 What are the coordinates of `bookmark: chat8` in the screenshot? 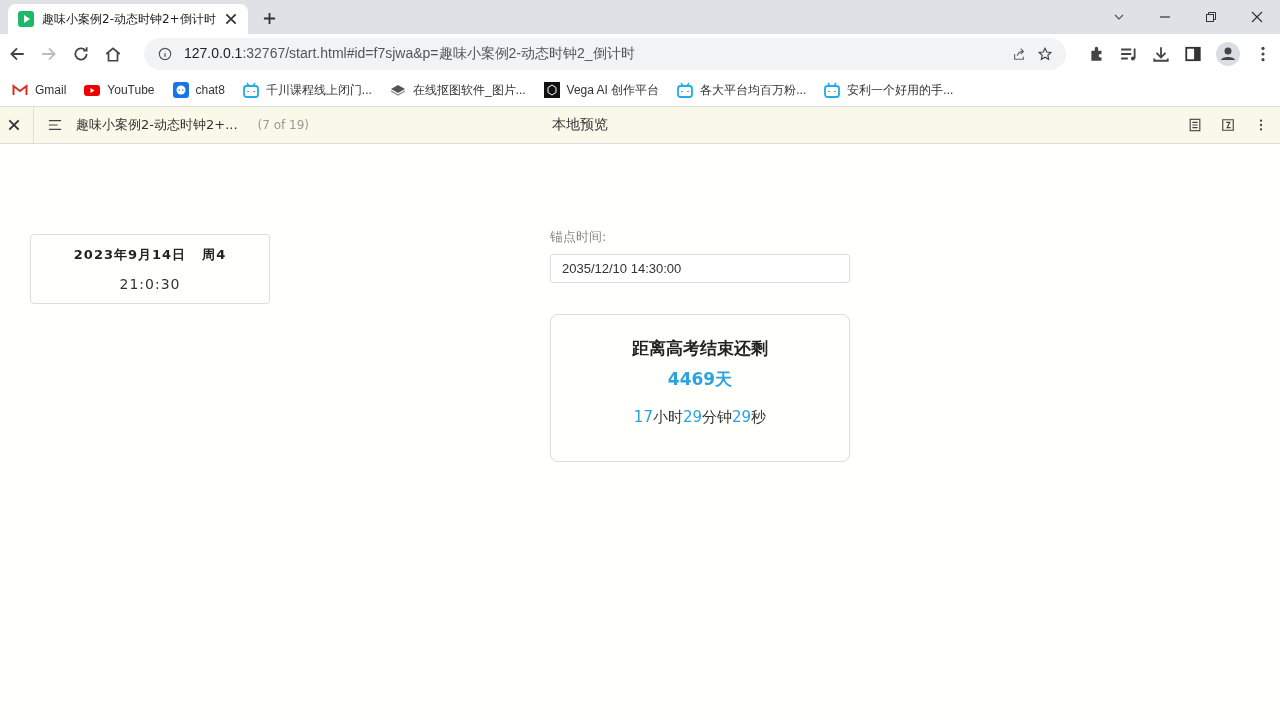 It's located at (198, 90).